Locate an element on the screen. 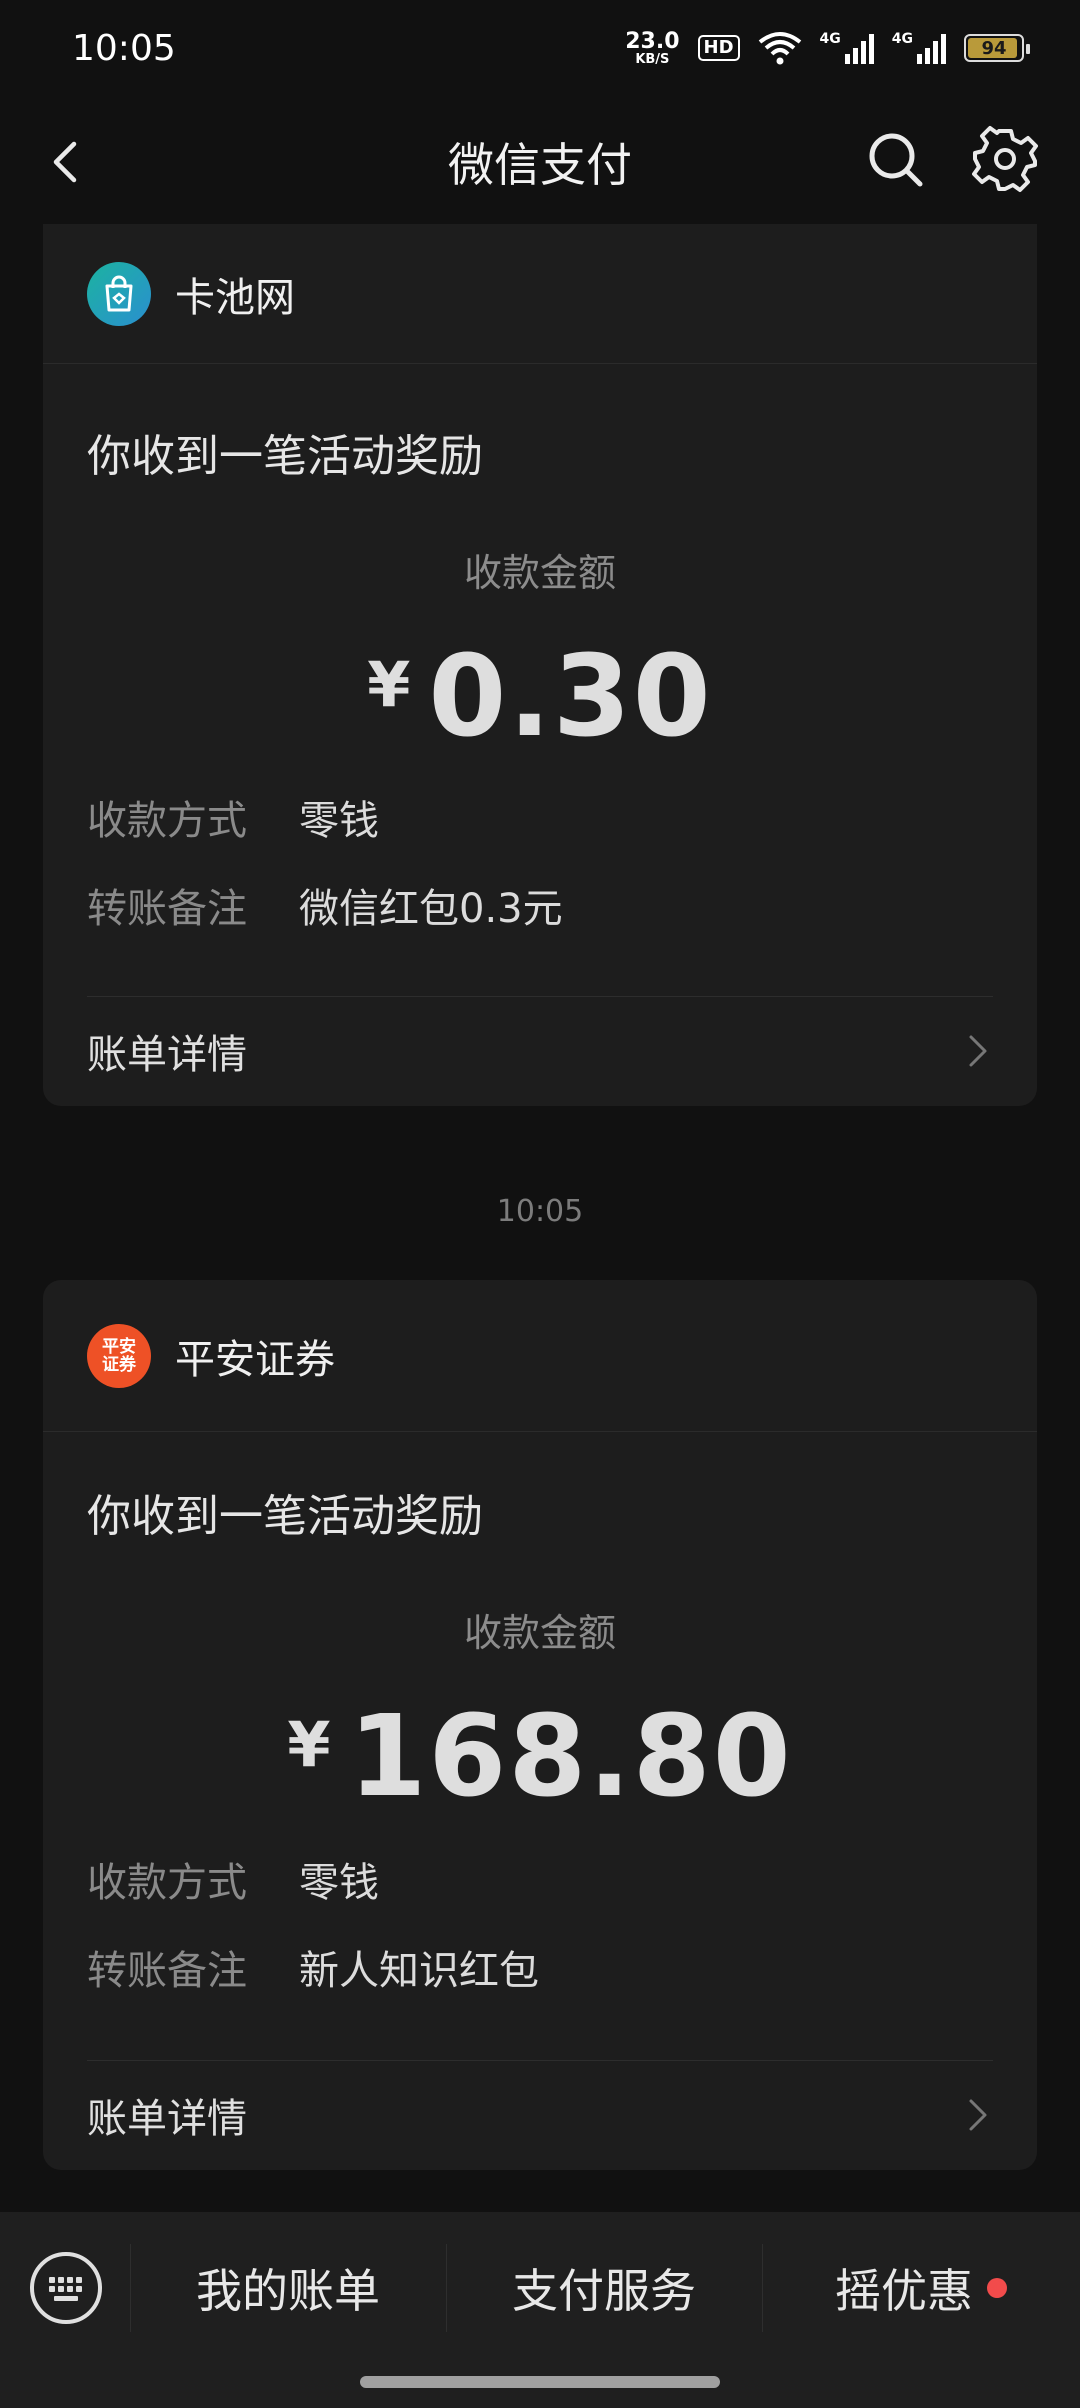 Image resolution: width=1080 pixels, height=2408 pixels. detail-value: 新人知识红包 is located at coordinates (419, 1971).